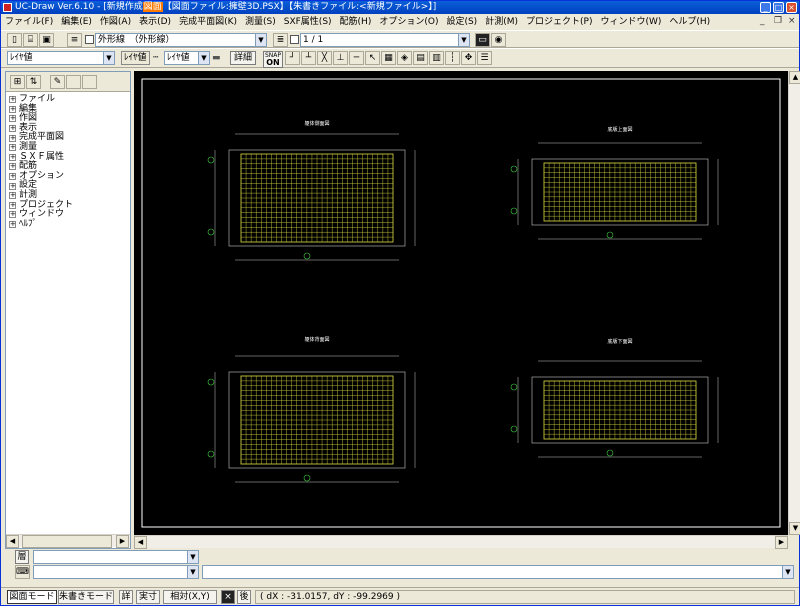 This screenshot has width=800, height=606. What do you see at coordinates (211, 160) in the screenshot?
I see `rebar-marker` at bounding box center [211, 160].